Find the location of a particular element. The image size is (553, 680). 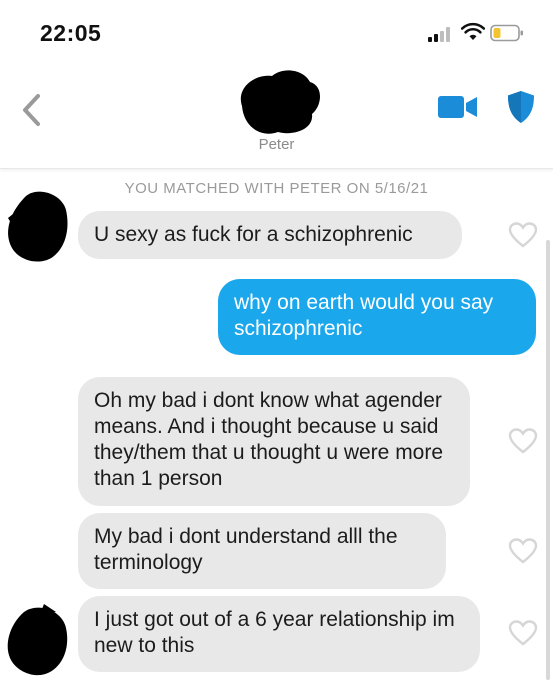

profile-avatar is located at coordinates (278, 102).